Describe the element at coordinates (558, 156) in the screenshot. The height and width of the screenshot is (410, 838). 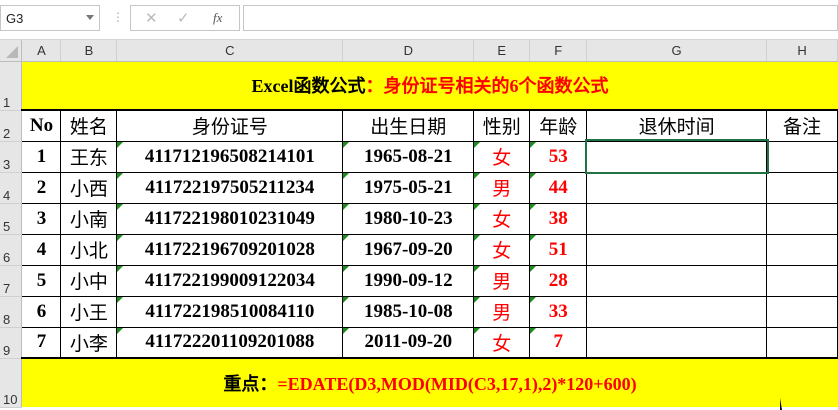
I see `cell-age: 53` at that location.